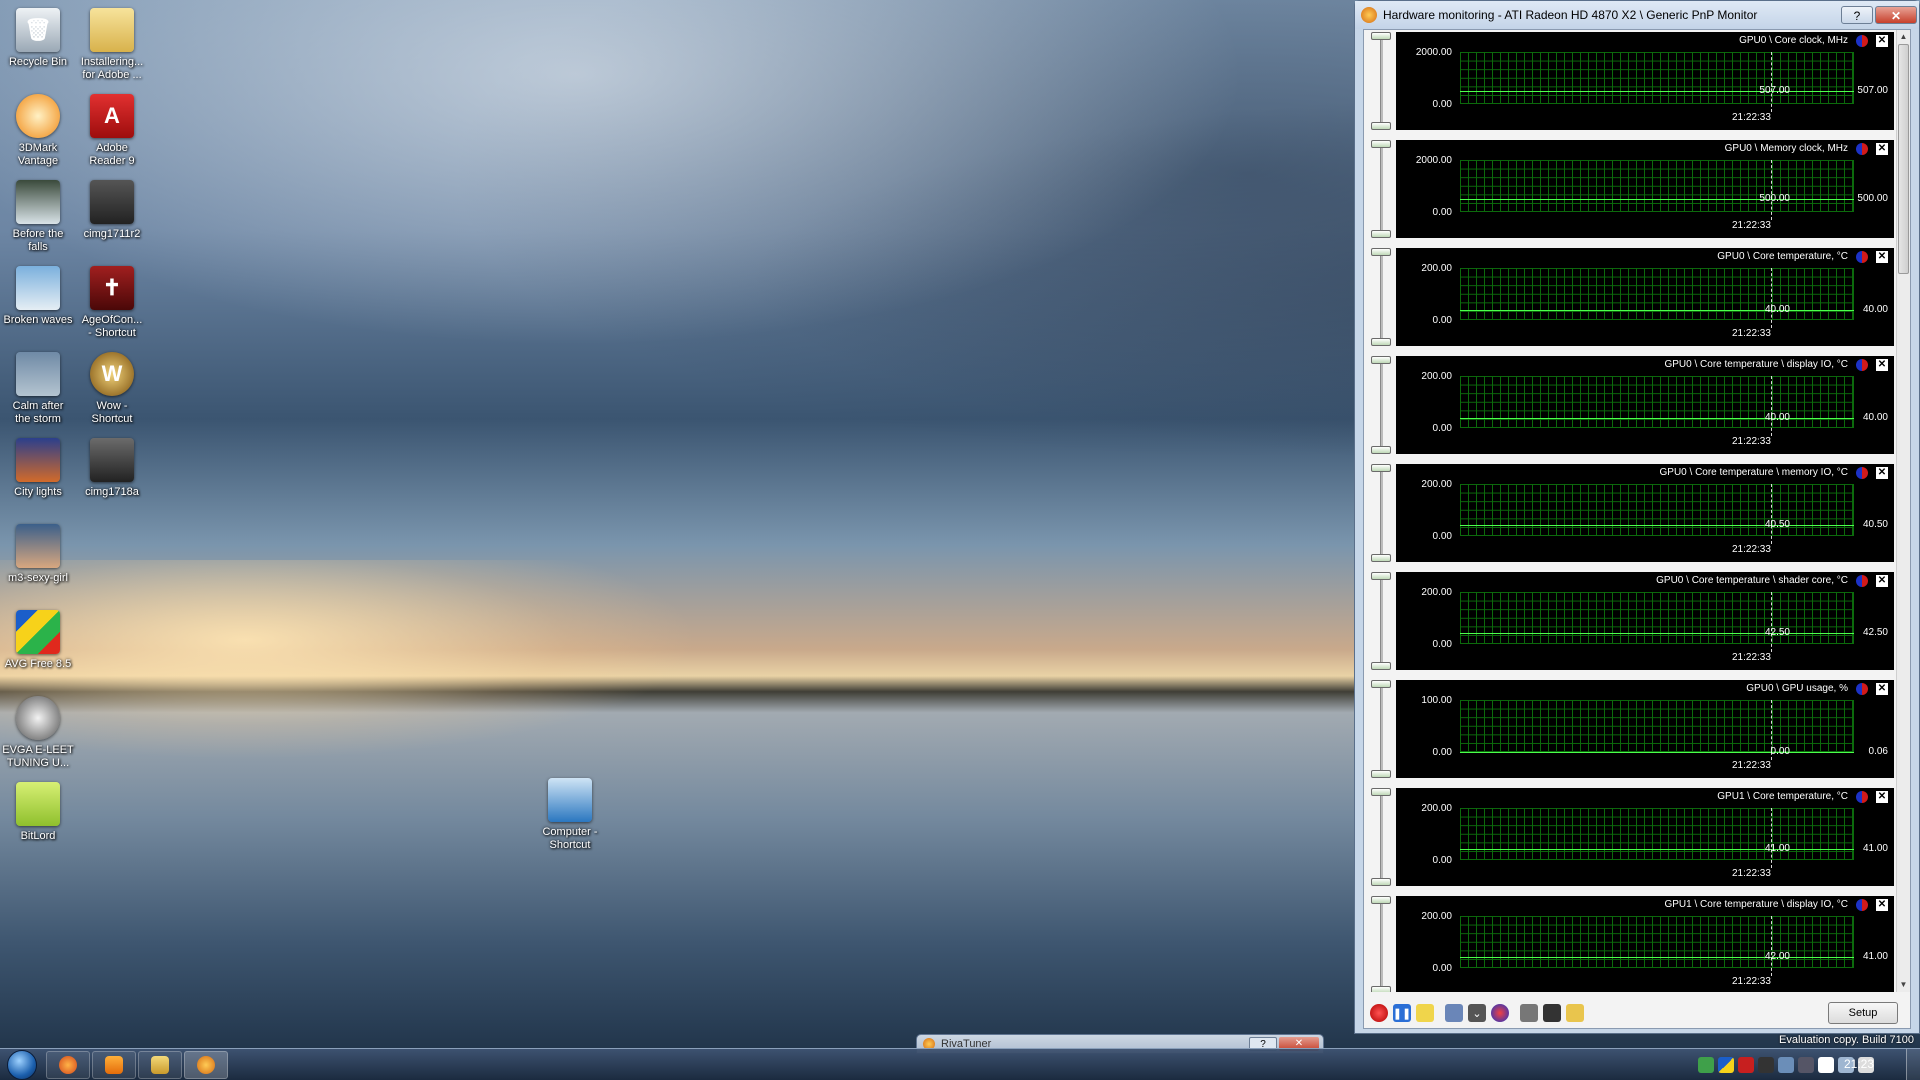  I want to click on desktop-icon-computer-shortcut: Computer - Shortcut, so click(570, 815).